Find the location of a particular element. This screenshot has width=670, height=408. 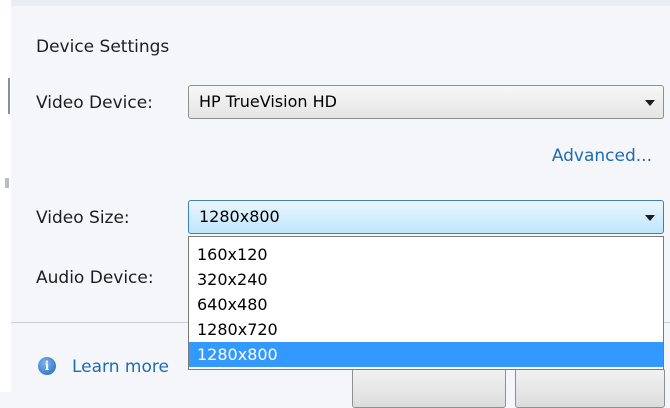

learn-more-link: Learn more is located at coordinates (120, 367).